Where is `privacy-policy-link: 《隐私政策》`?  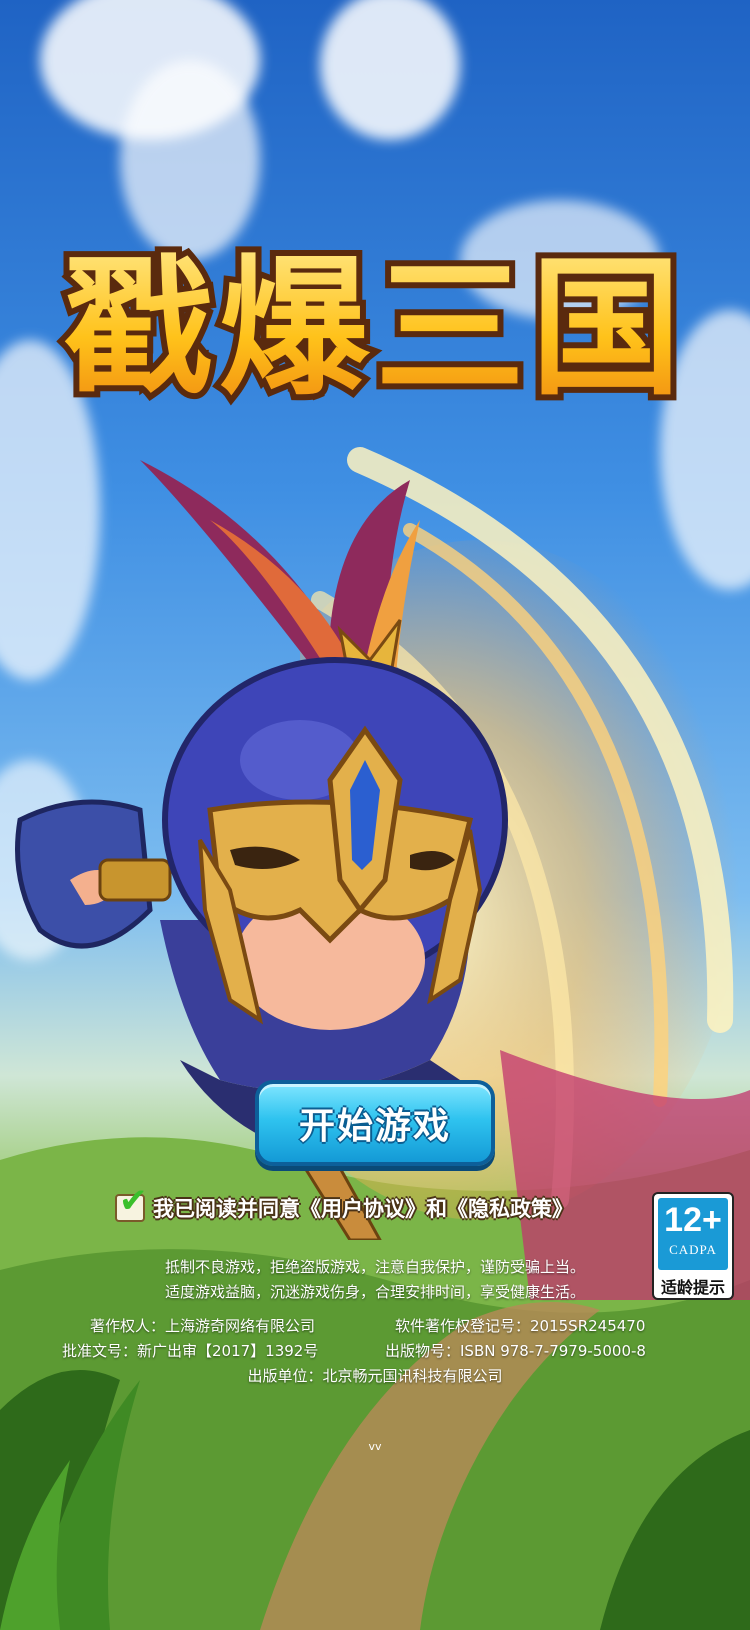
privacy-policy-link: 《隐私政策》 is located at coordinates (510, 1208).